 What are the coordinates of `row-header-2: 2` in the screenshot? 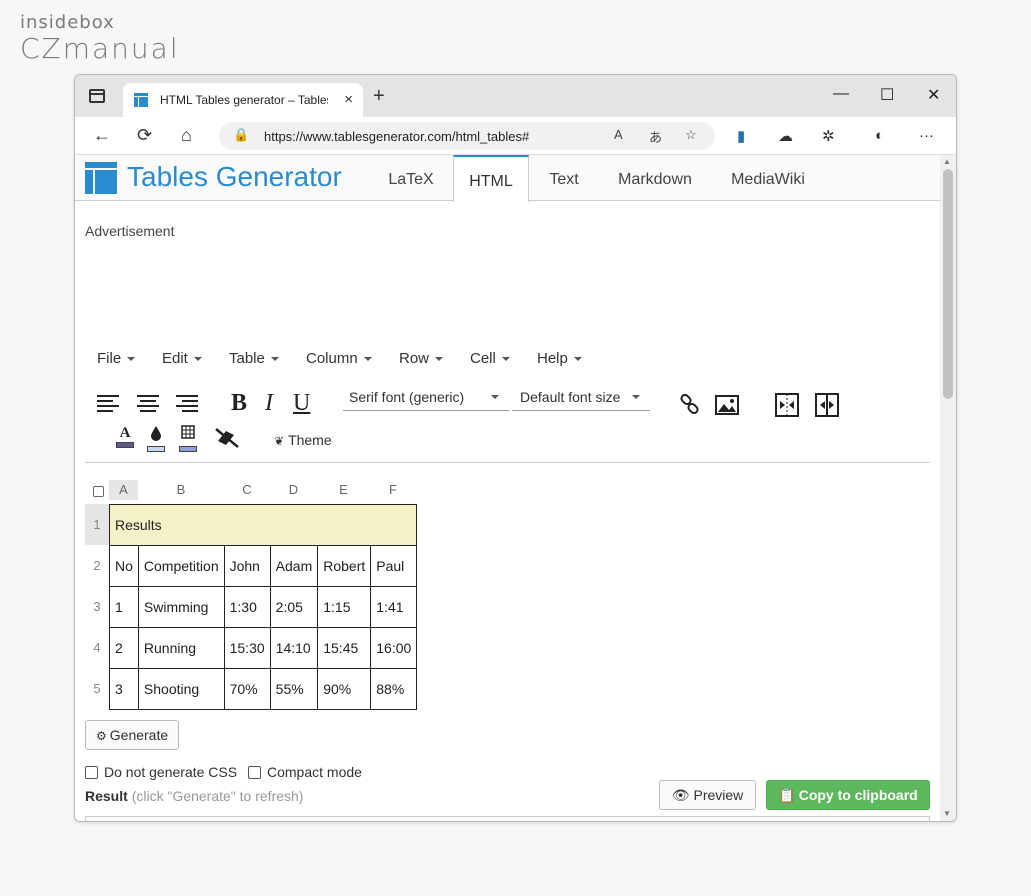 It's located at (97, 565).